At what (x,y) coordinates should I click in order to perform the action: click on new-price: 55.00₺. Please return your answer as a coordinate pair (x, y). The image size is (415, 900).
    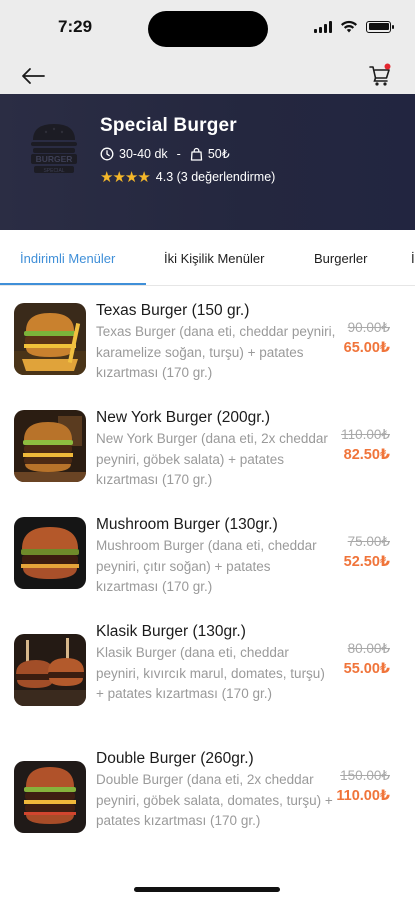
    Looking at the image, I should click on (366, 669).